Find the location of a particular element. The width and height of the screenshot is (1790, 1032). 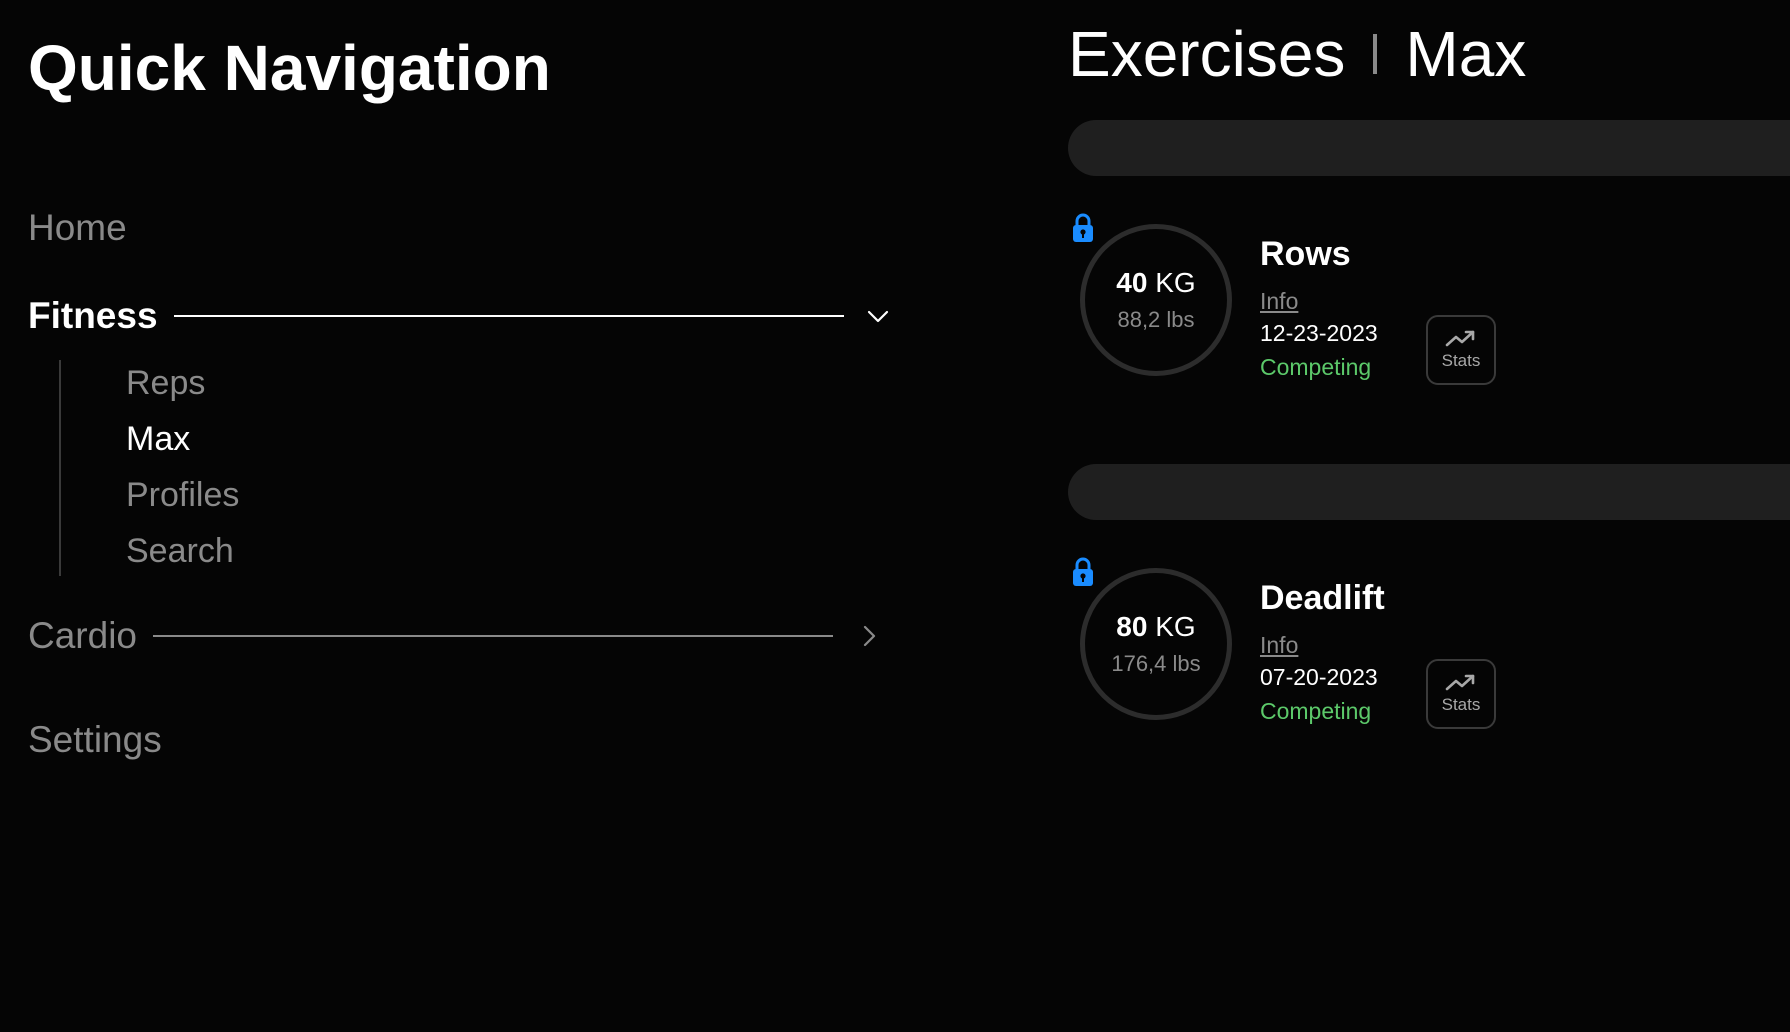

nav-item-cardio: Cardio is located at coordinates (458, 636).